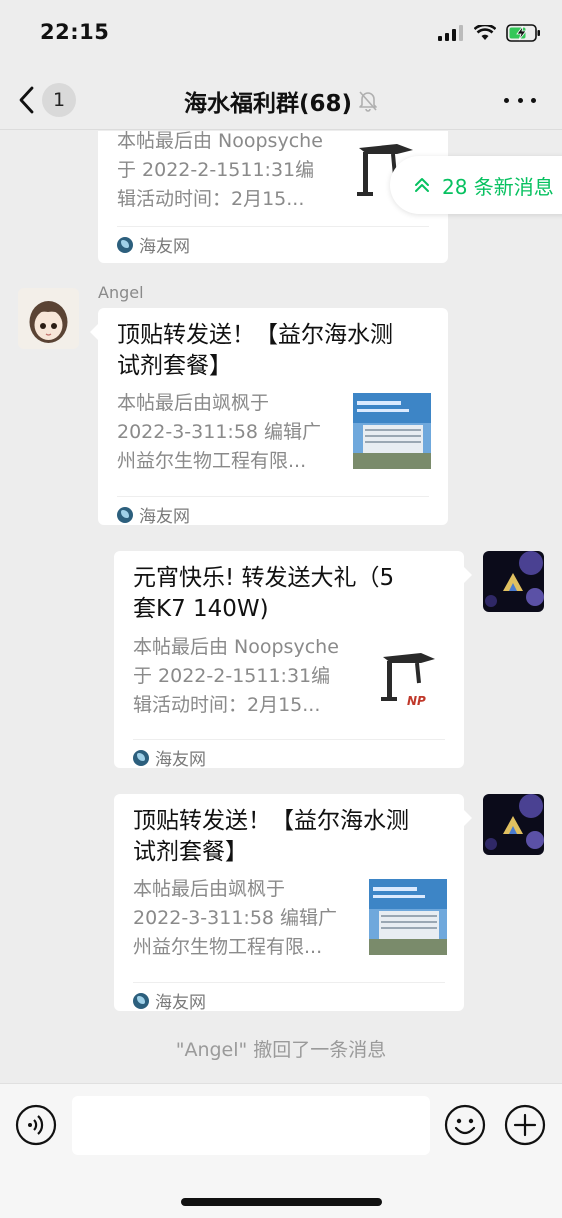  What do you see at coordinates (523, 33) in the screenshot?
I see `battery-charging-icon` at bounding box center [523, 33].